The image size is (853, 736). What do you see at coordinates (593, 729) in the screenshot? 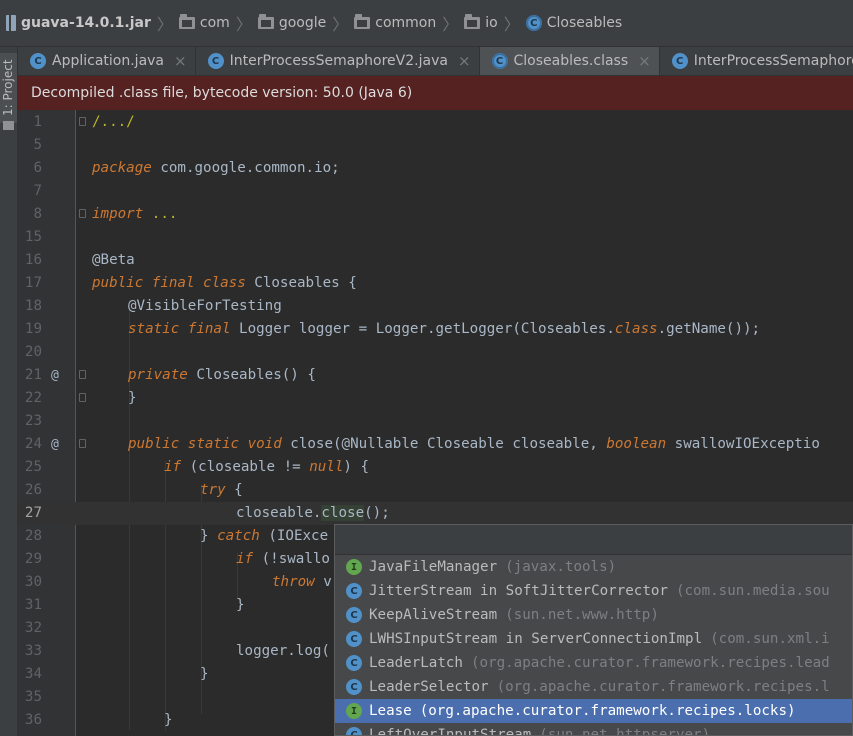
I see `completion-item: C LeftOverInputStream (sun.net.httpserver)` at bounding box center [593, 729].